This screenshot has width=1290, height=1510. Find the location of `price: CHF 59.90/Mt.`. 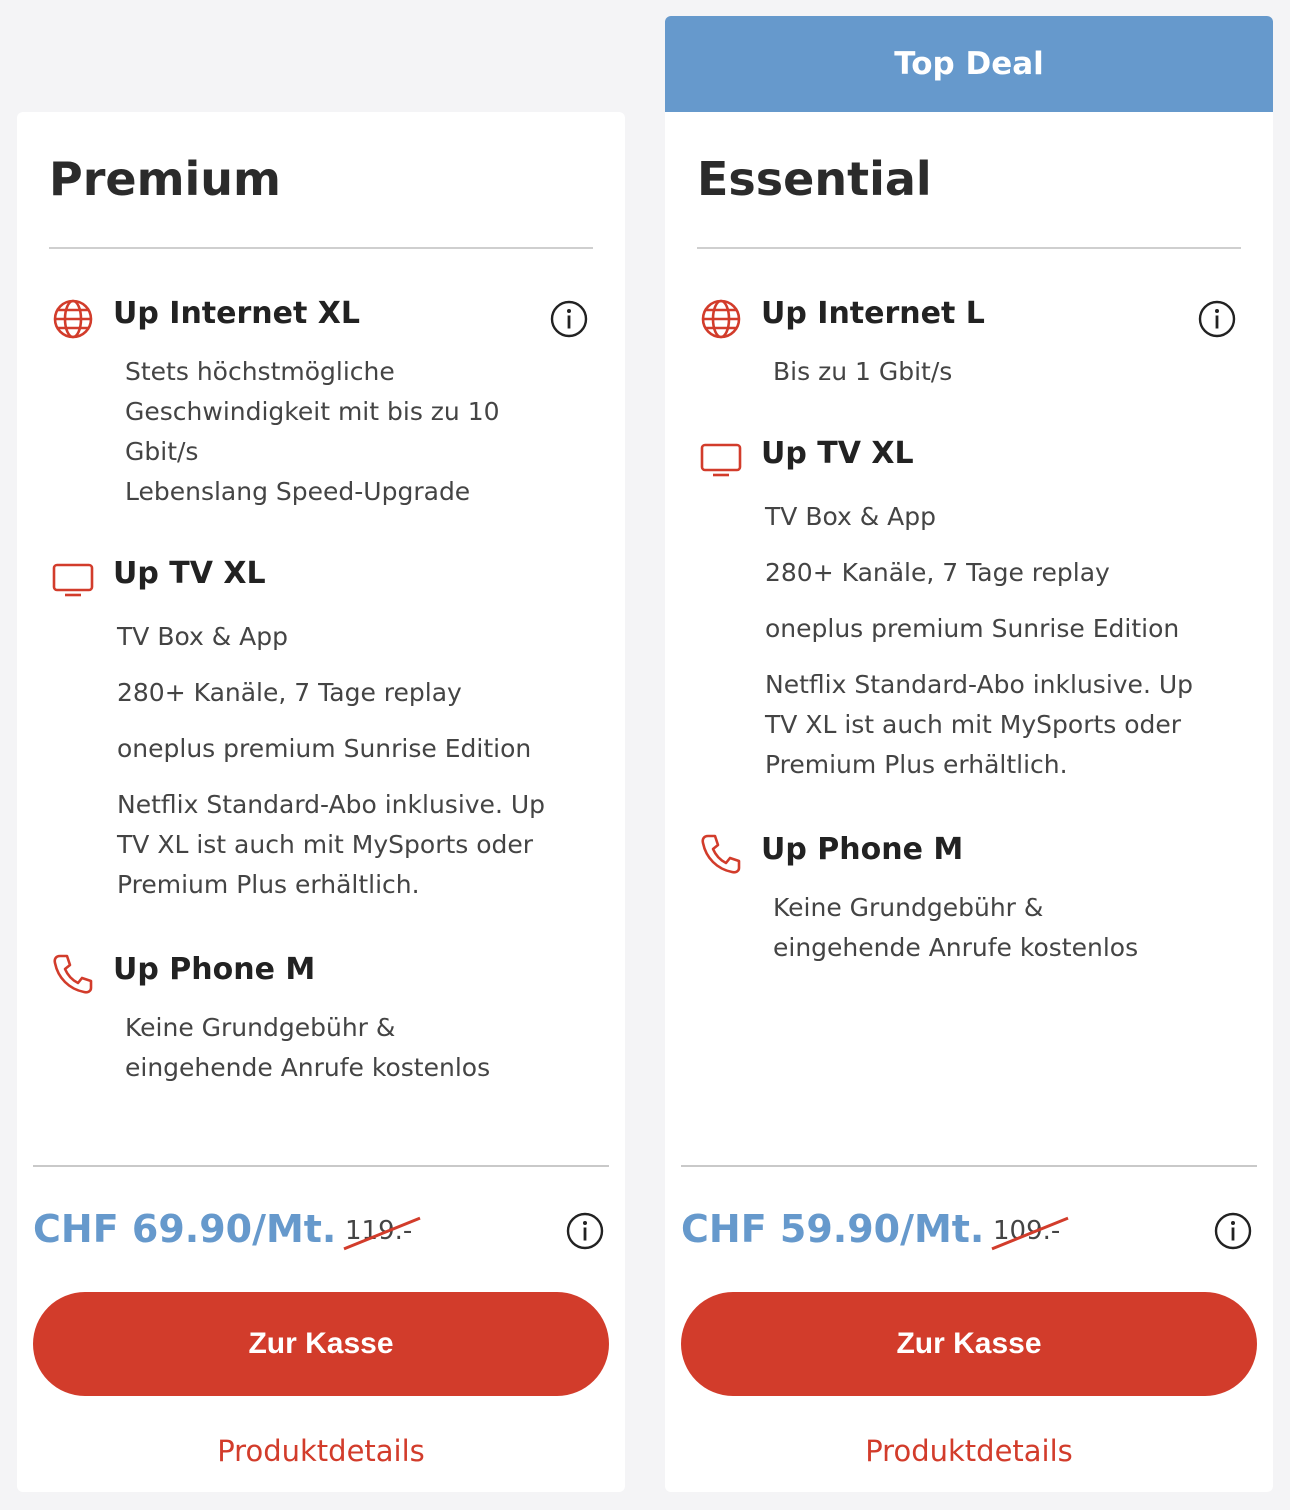

price: CHF 59.90/Mt. is located at coordinates (833, 1229).